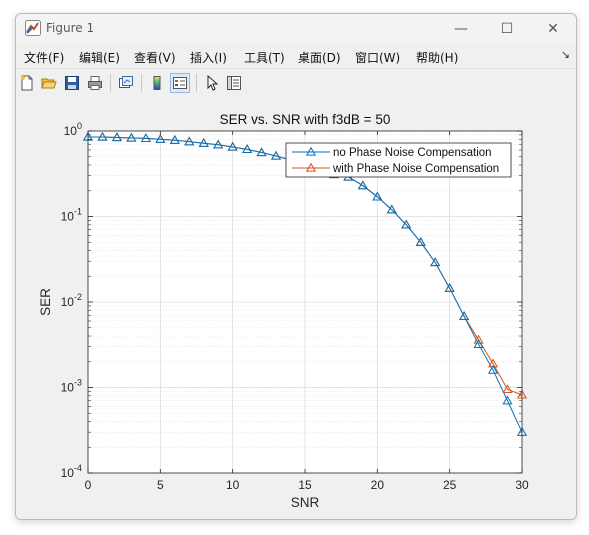 Image resolution: width=589 pixels, height=535 pixels. I want to click on maximize-icon: ☐, so click(507, 29).